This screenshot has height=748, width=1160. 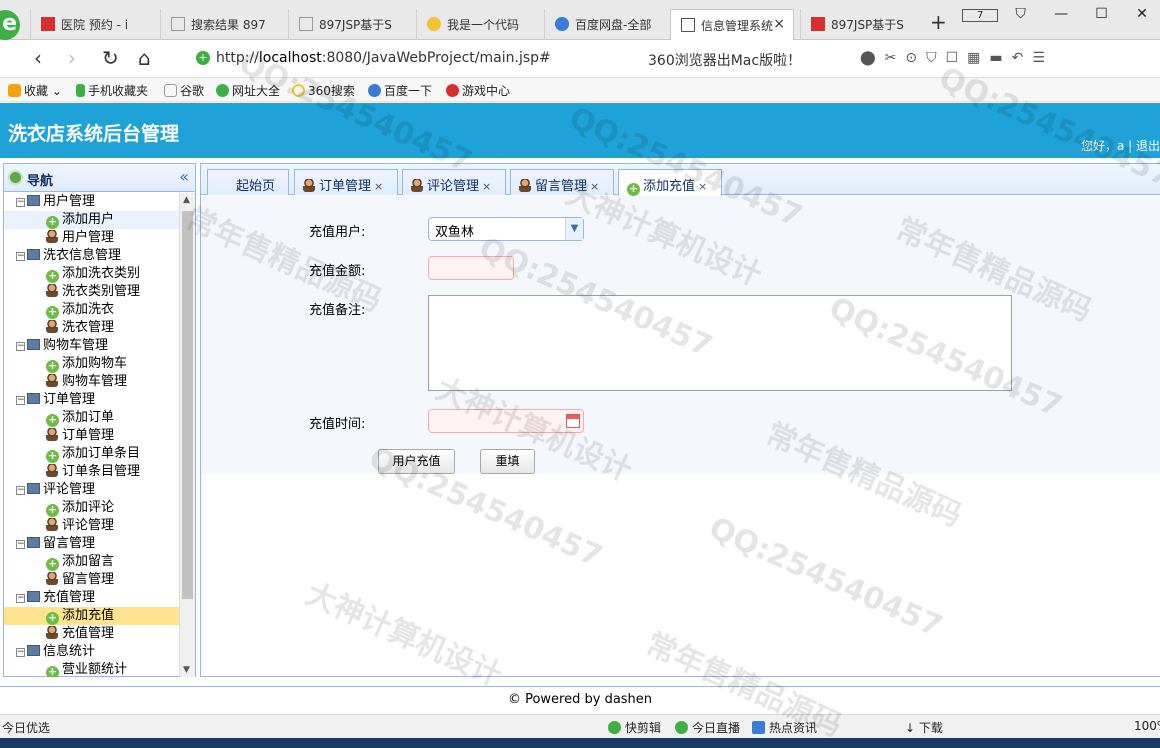 What do you see at coordinates (92, 24) in the screenshot?
I see `browser-tab: 医院 预约 - i` at bounding box center [92, 24].